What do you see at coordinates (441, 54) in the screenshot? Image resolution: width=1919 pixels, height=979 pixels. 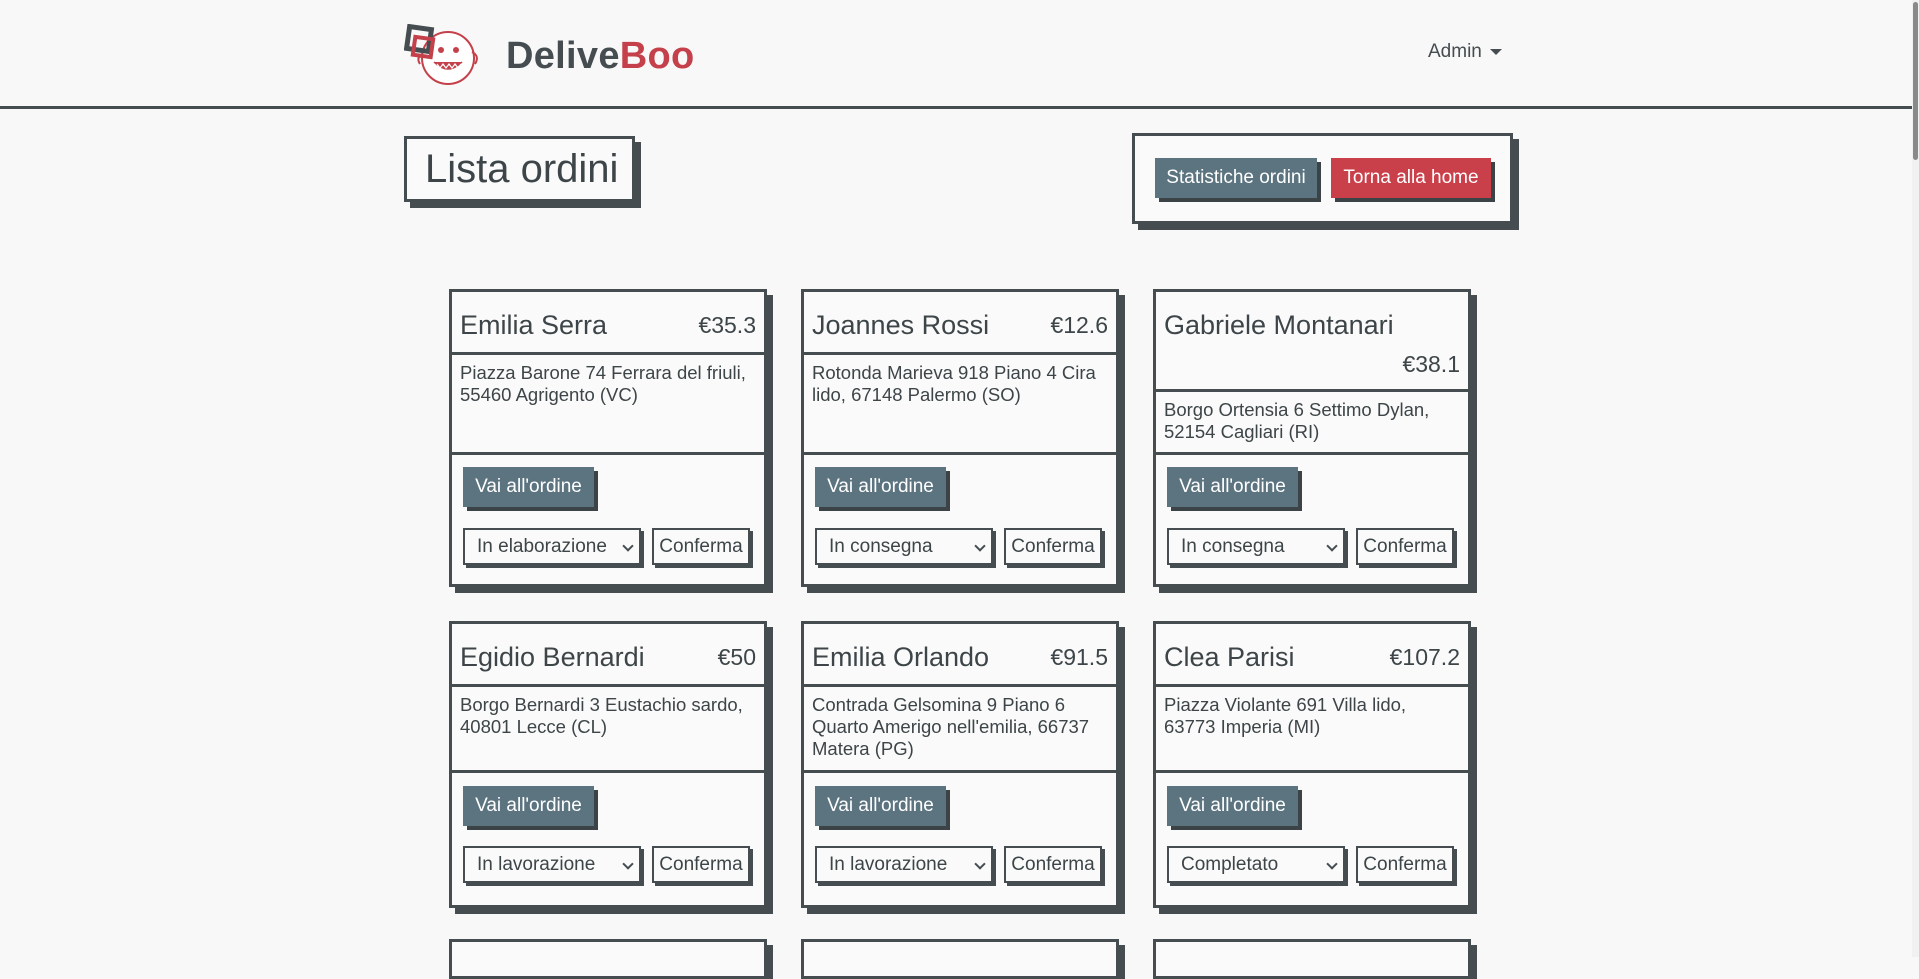 I see `ghost-logo-icon` at bounding box center [441, 54].